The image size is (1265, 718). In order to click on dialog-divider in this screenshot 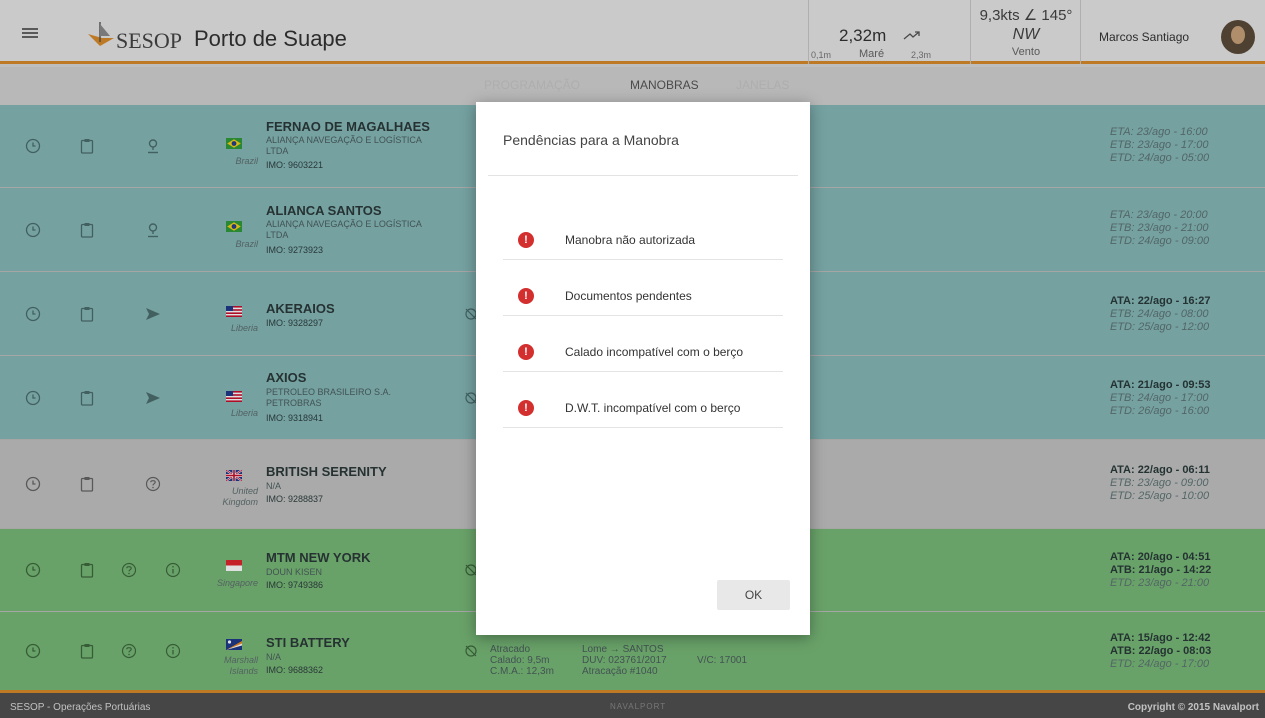, I will do `click(643, 175)`.